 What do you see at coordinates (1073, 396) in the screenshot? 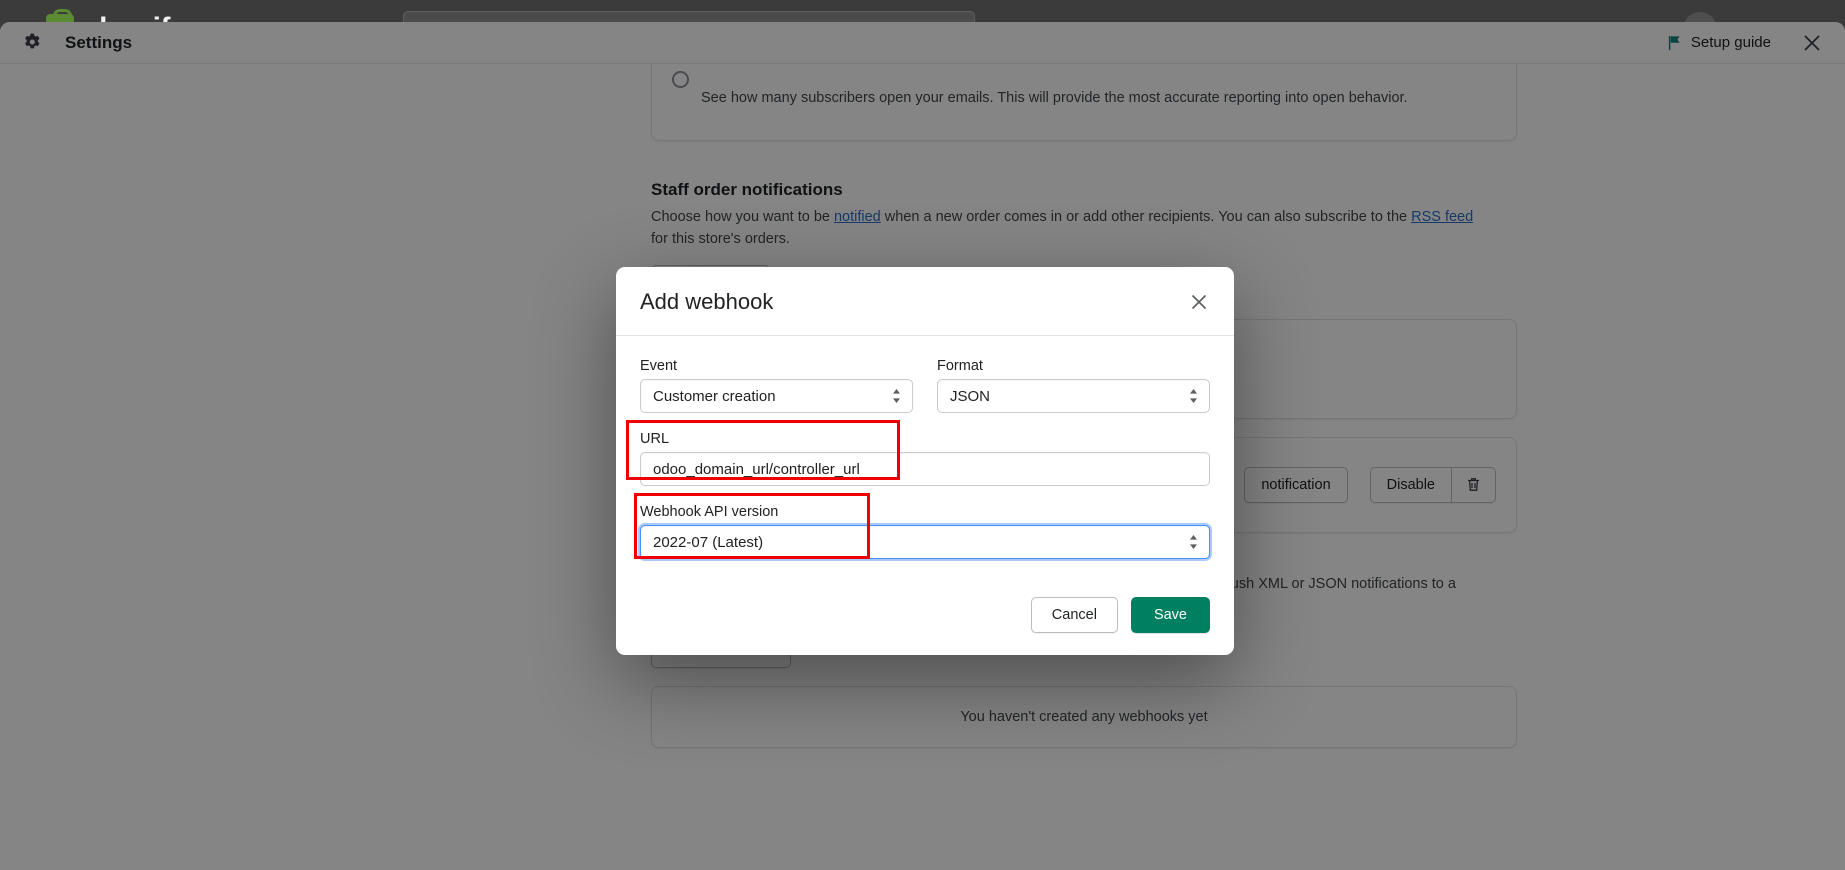
I see `format-select: JSON` at bounding box center [1073, 396].